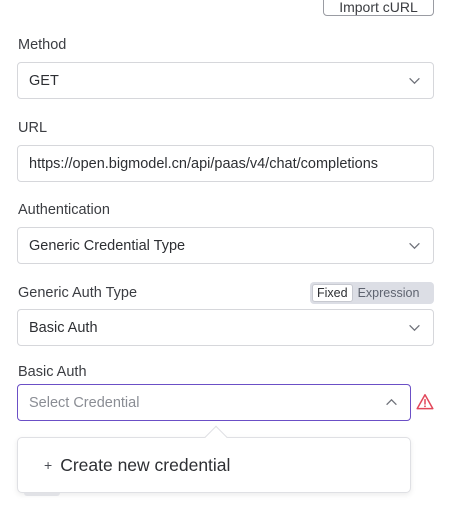  What do you see at coordinates (42, 494) in the screenshot?
I see `hidden-element-edge` at bounding box center [42, 494].